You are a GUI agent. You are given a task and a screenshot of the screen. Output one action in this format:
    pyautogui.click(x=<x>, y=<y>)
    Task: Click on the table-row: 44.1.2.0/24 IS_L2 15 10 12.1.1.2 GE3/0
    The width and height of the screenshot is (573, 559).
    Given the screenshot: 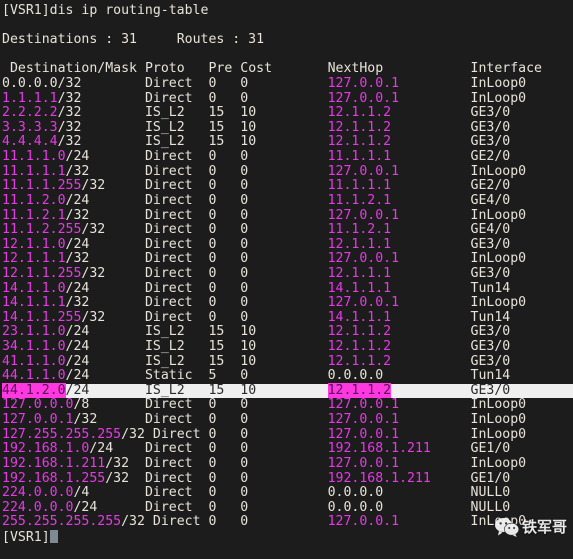 What is the action you would take?
    pyautogui.click(x=287, y=390)
    